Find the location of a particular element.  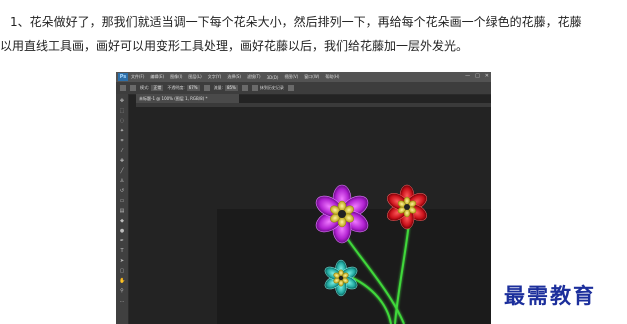

history-brush-tool-icon: ↺ is located at coordinates (122, 191).